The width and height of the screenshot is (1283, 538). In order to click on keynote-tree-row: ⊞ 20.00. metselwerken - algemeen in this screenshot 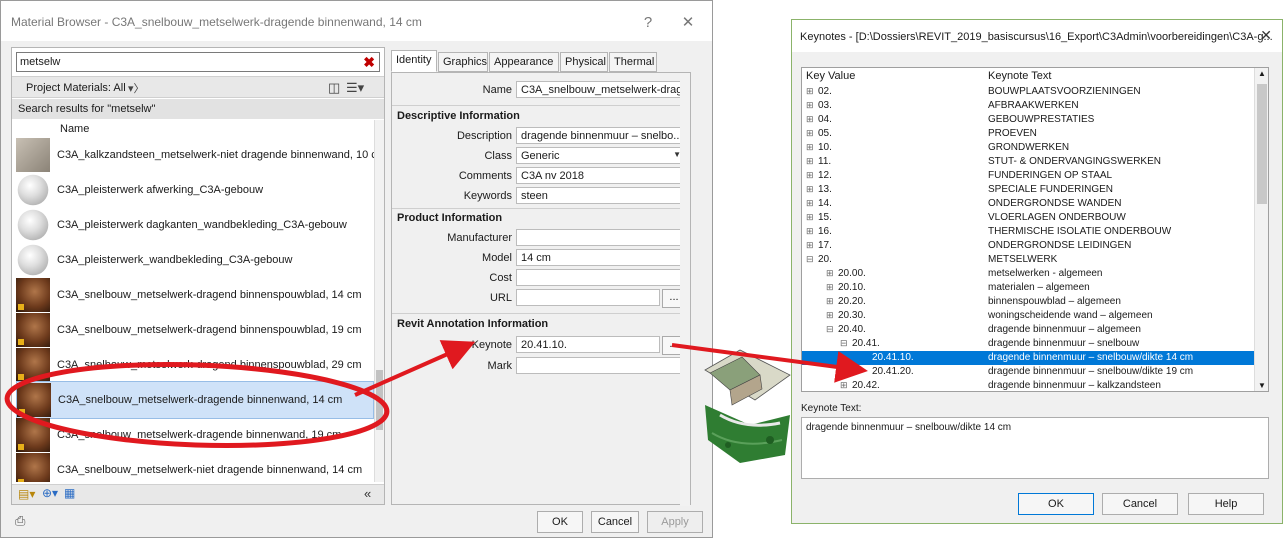, I will do `click(1028, 274)`.